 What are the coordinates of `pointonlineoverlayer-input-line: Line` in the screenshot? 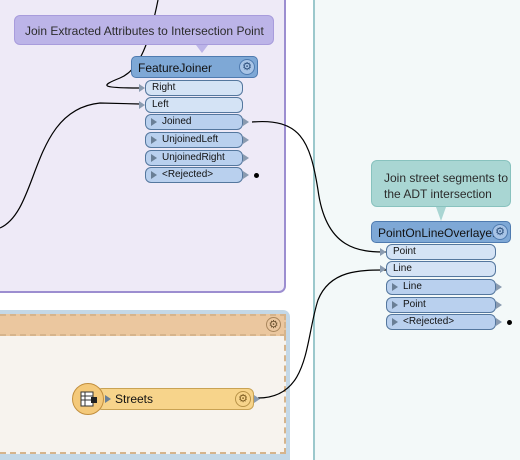 It's located at (441, 269).